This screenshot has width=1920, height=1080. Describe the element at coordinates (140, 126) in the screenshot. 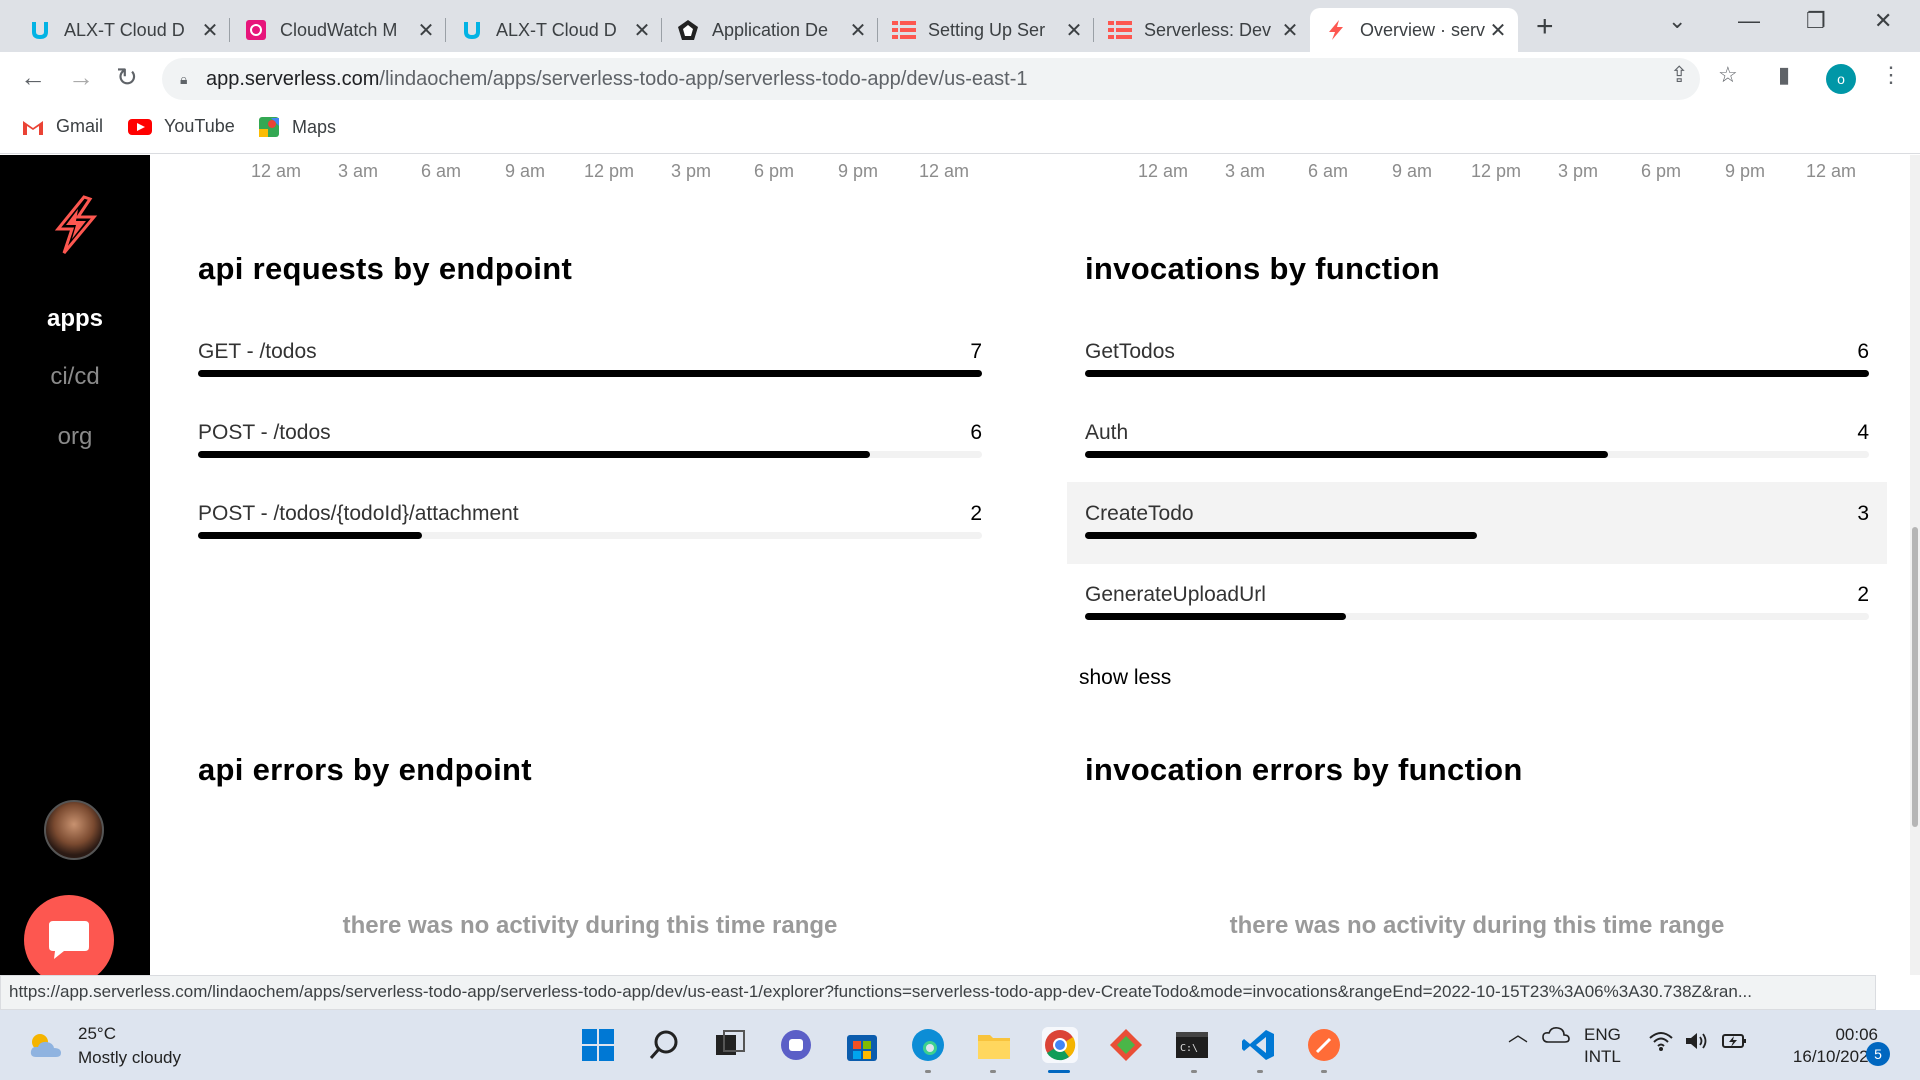

I see `youtube-icon` at that location.